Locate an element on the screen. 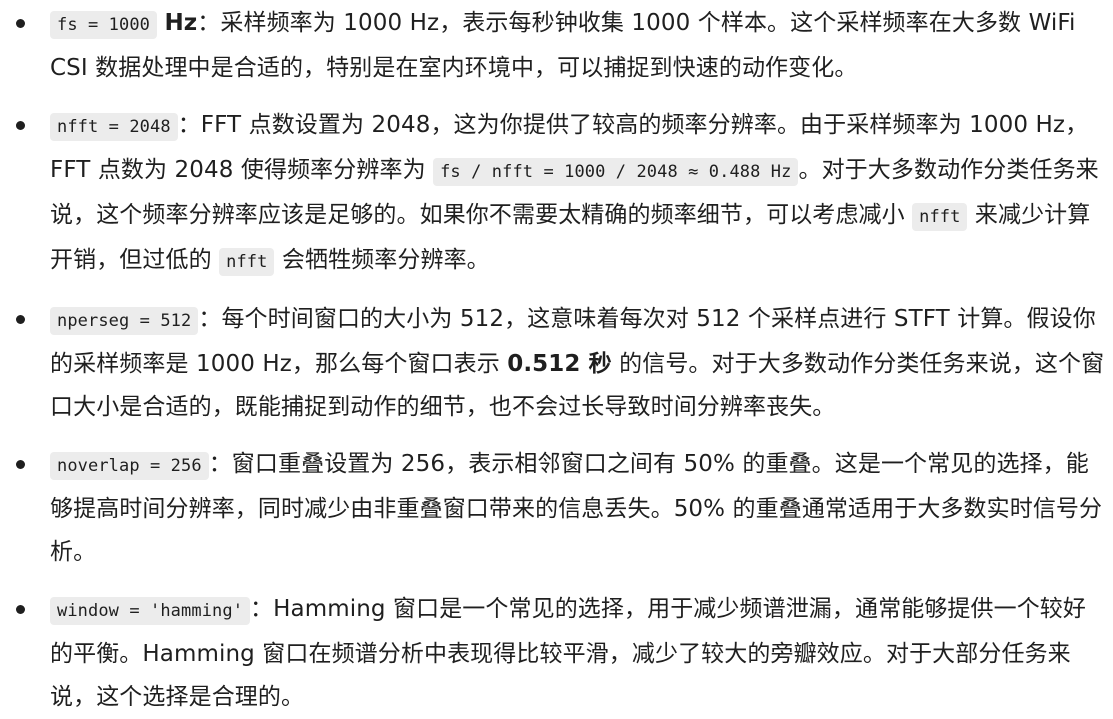  inline-code: window = 'hamming' is located at coordinates (150, 611).